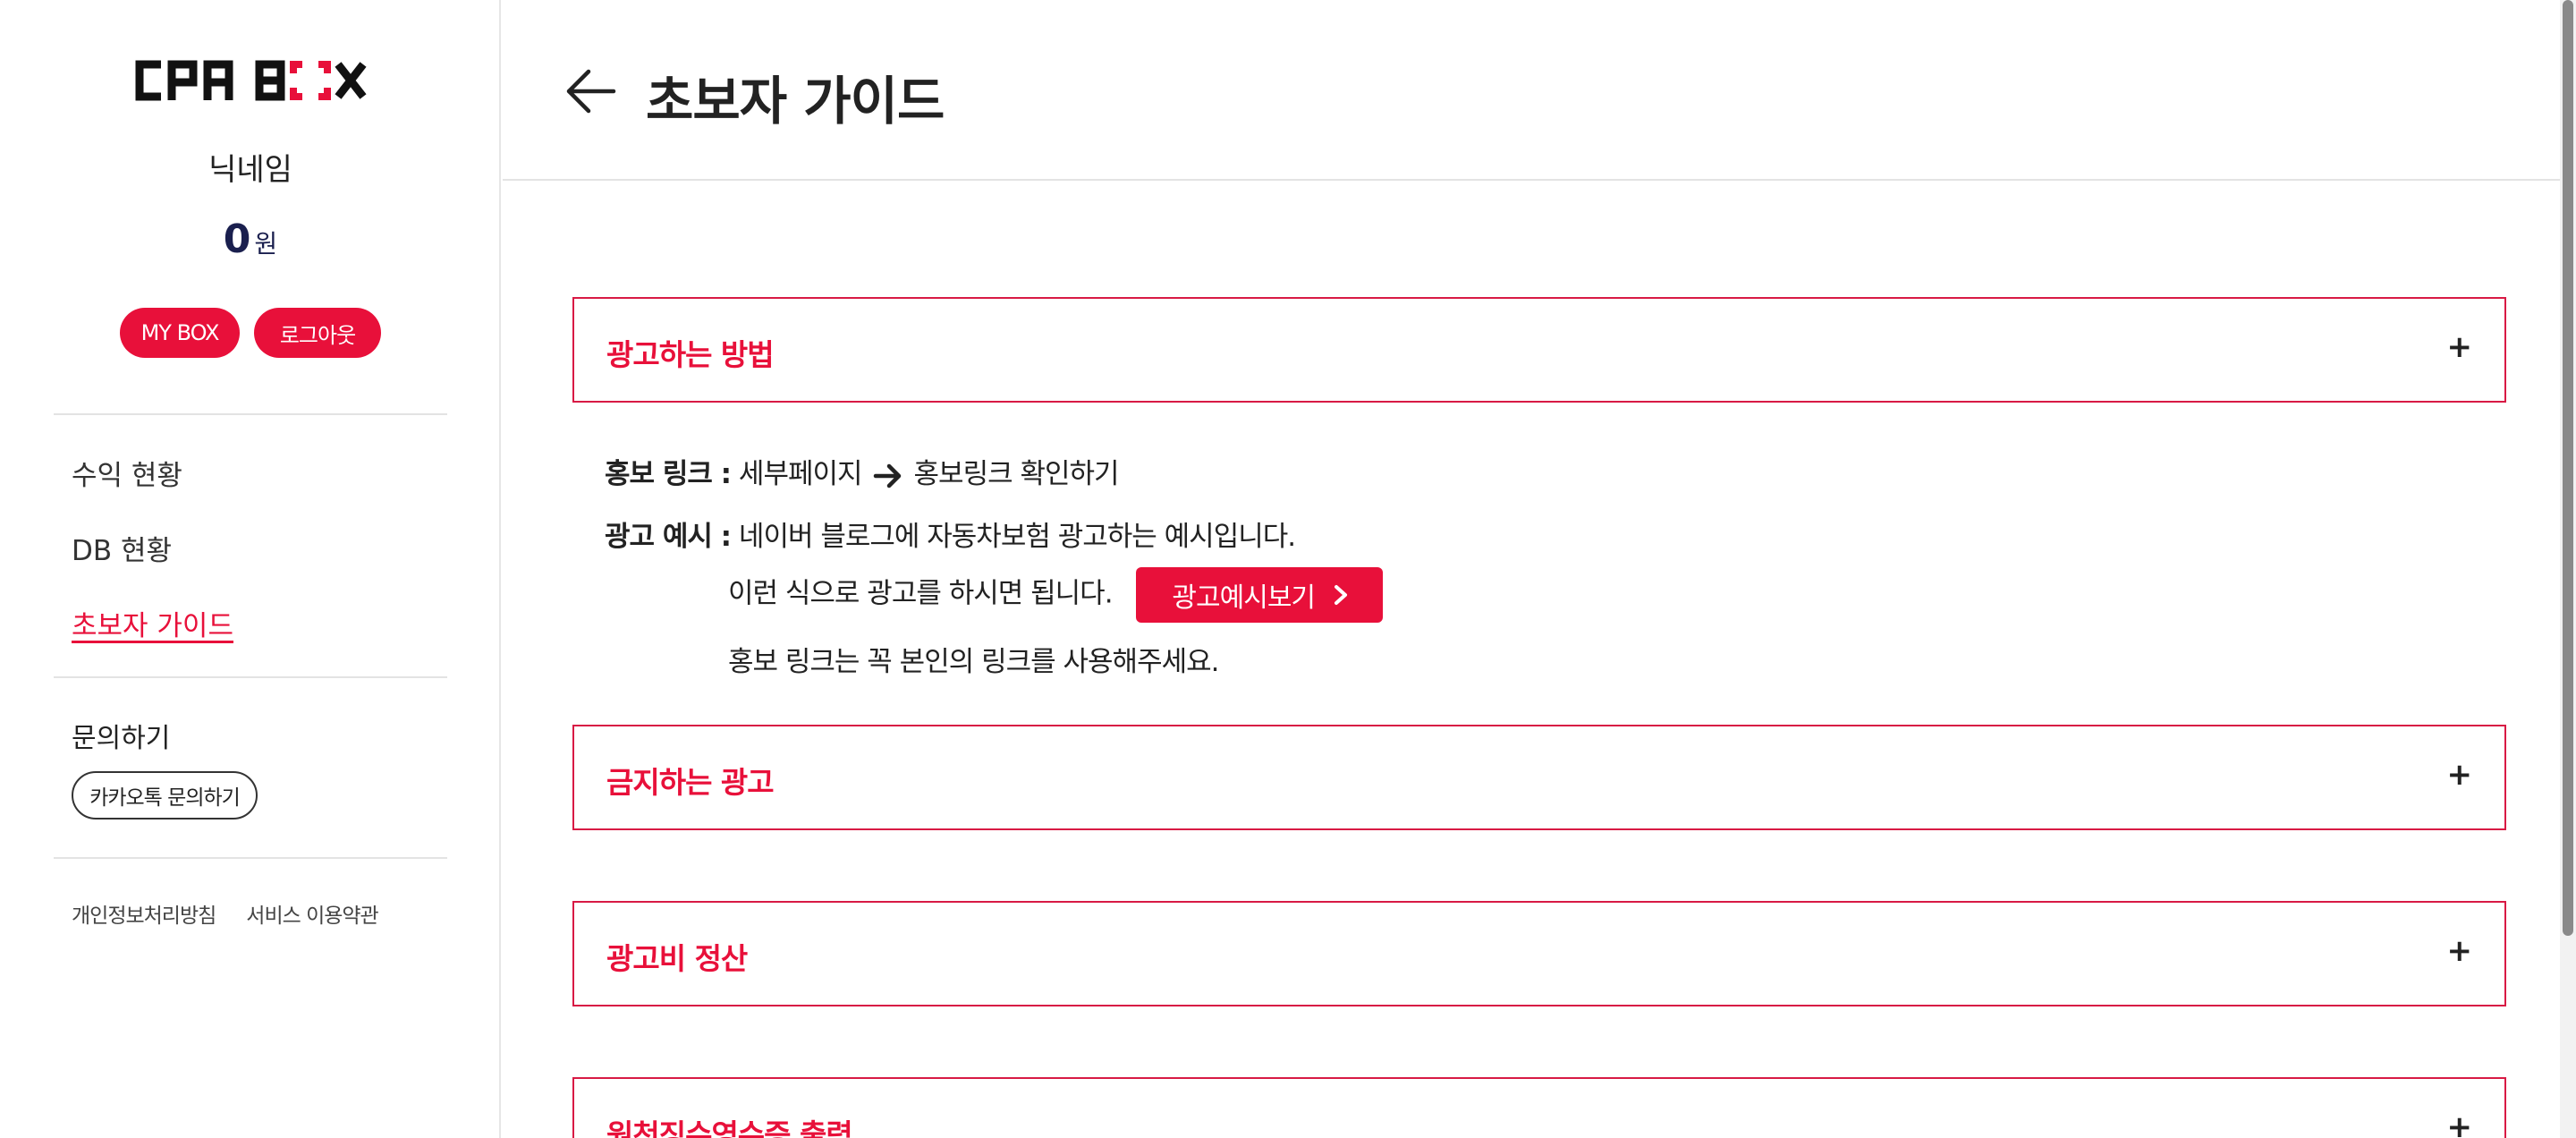  What do you see at coordinates (121, 738) in the screenshot?
I see `inquiry-label: 문의하기` at bounding box center [121, 738].